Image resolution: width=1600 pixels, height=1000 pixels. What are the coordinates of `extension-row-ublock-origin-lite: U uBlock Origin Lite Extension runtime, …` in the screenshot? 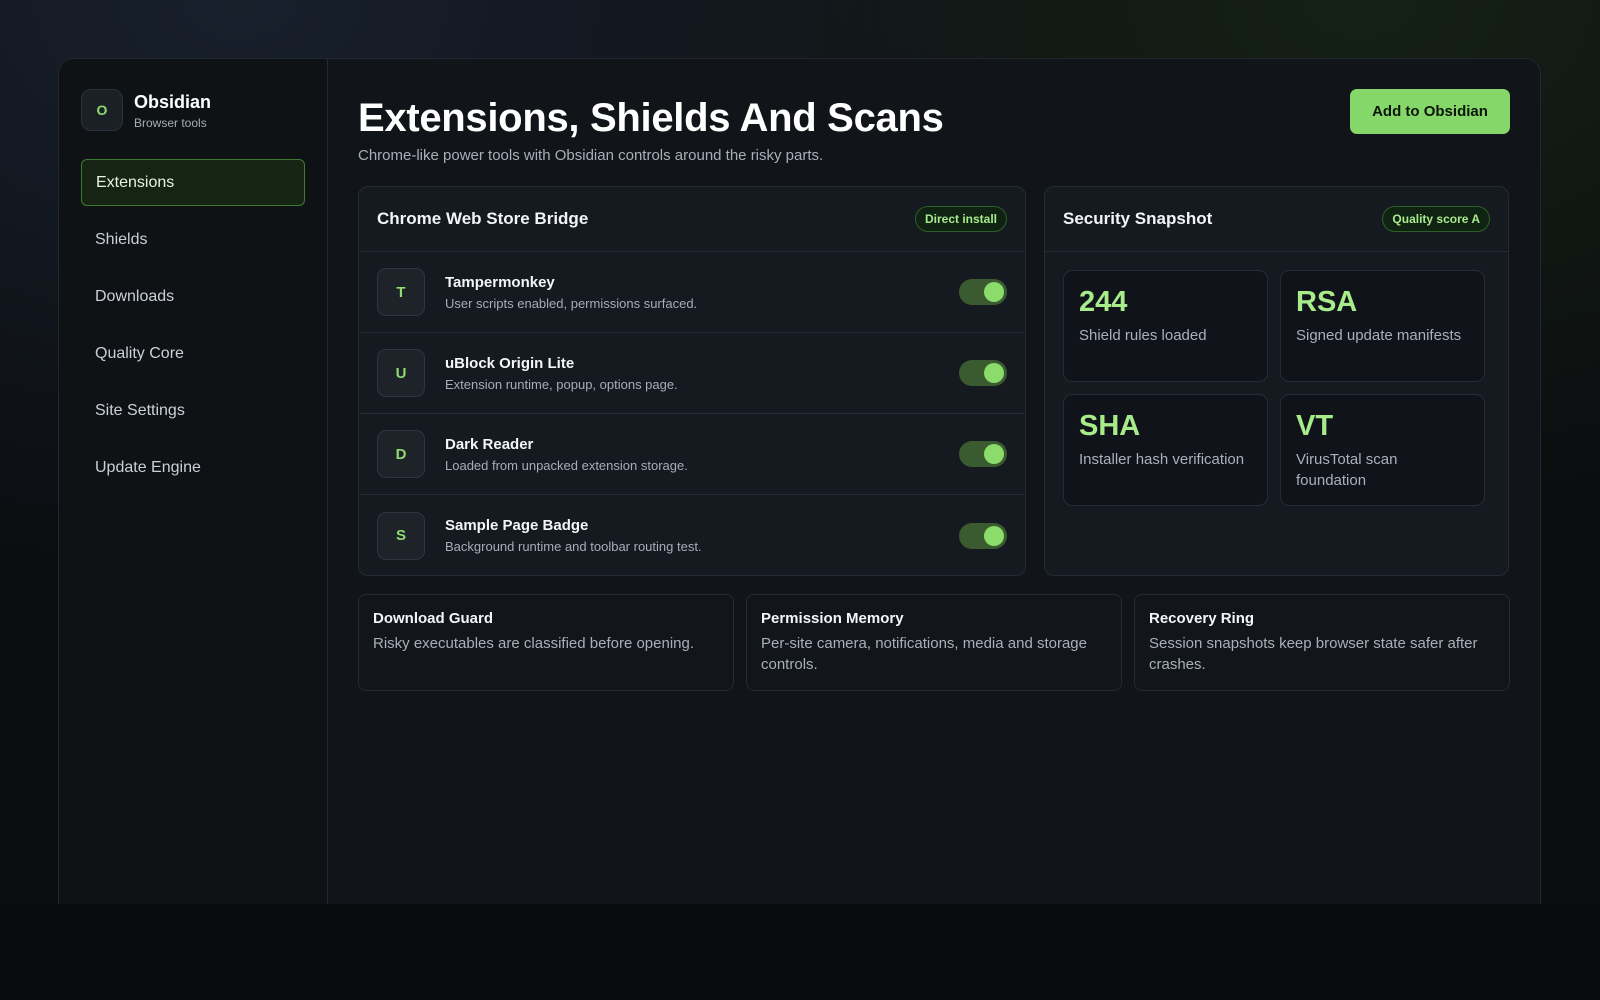 It's located at (692, 373).